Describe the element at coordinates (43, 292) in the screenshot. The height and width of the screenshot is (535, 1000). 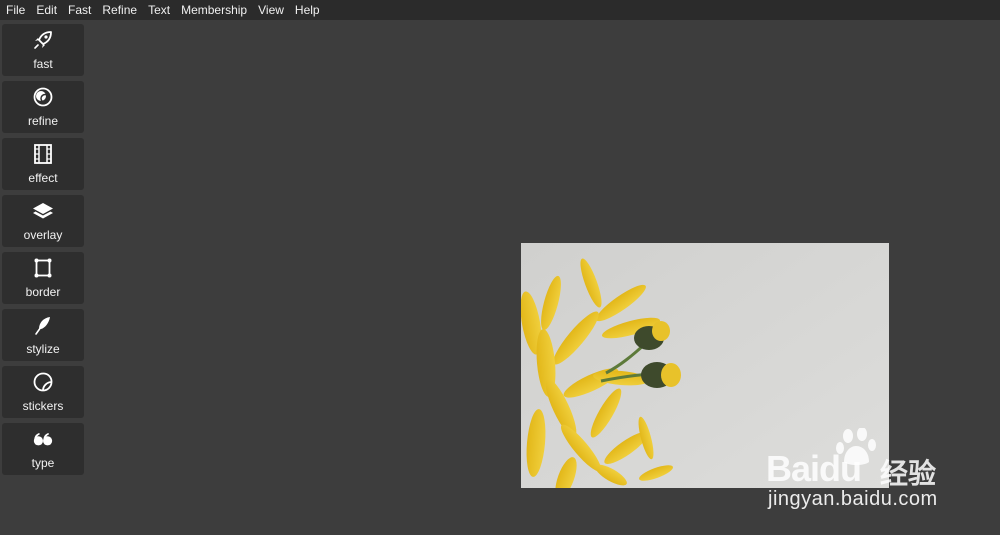
I see `tool-border-label: border` at that location.